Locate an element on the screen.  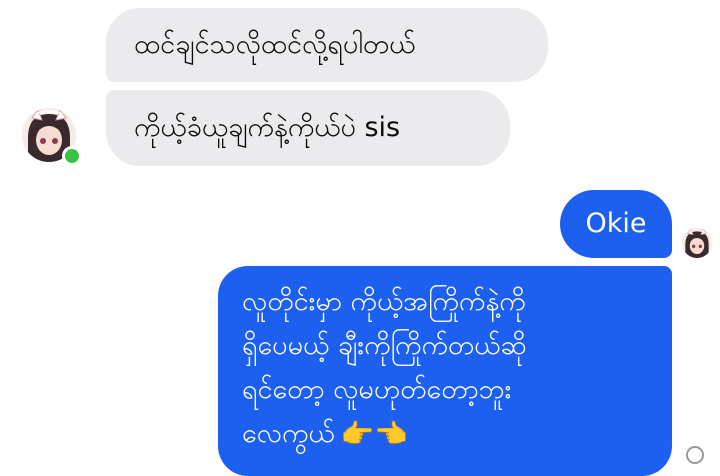
pointing-hands-emoji-icon: 👉👈 is located at coordinates (374, 434).